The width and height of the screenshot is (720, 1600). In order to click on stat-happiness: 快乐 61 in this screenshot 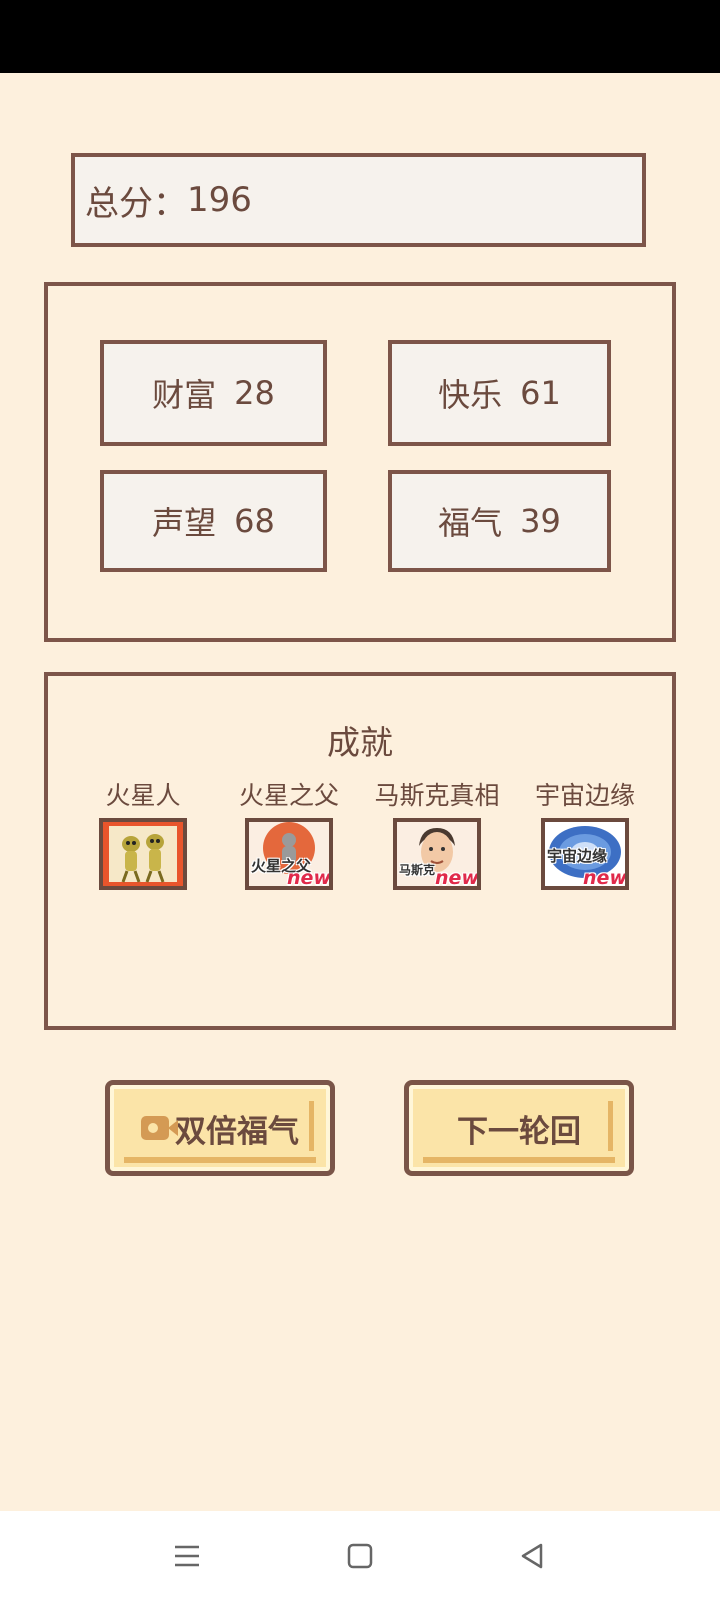, I will do `click(499, 393)`.